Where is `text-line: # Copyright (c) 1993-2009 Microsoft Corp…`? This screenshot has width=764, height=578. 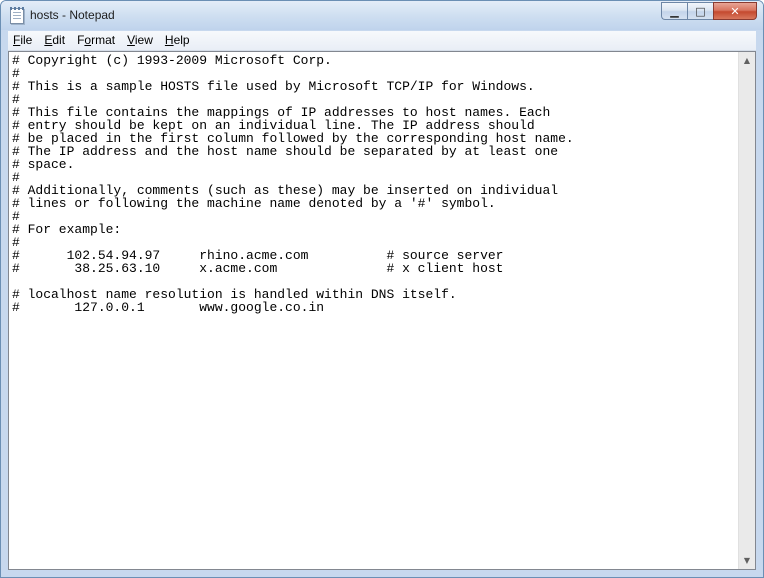 text-line: # Copyright (c) 1993-2009 Microsoft Corp… is located at coordinates (172, 60).